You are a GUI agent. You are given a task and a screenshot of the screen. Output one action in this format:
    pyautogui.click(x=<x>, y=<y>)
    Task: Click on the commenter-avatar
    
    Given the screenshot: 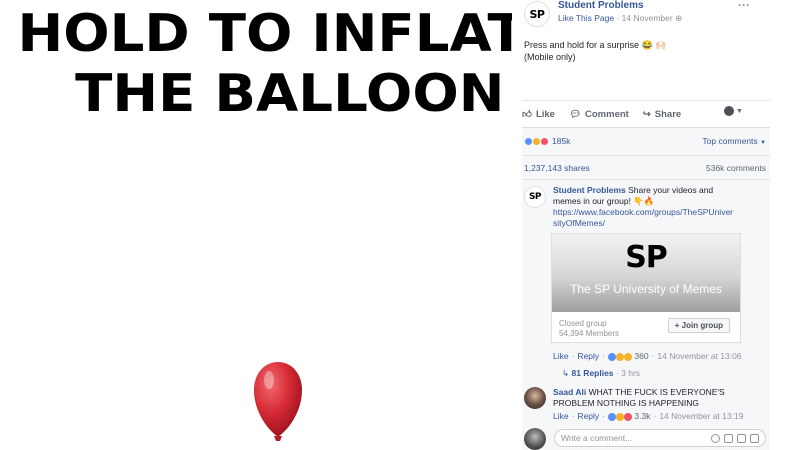 What is the action you would take?
    pyautogui.click(x=535, y=398)
    